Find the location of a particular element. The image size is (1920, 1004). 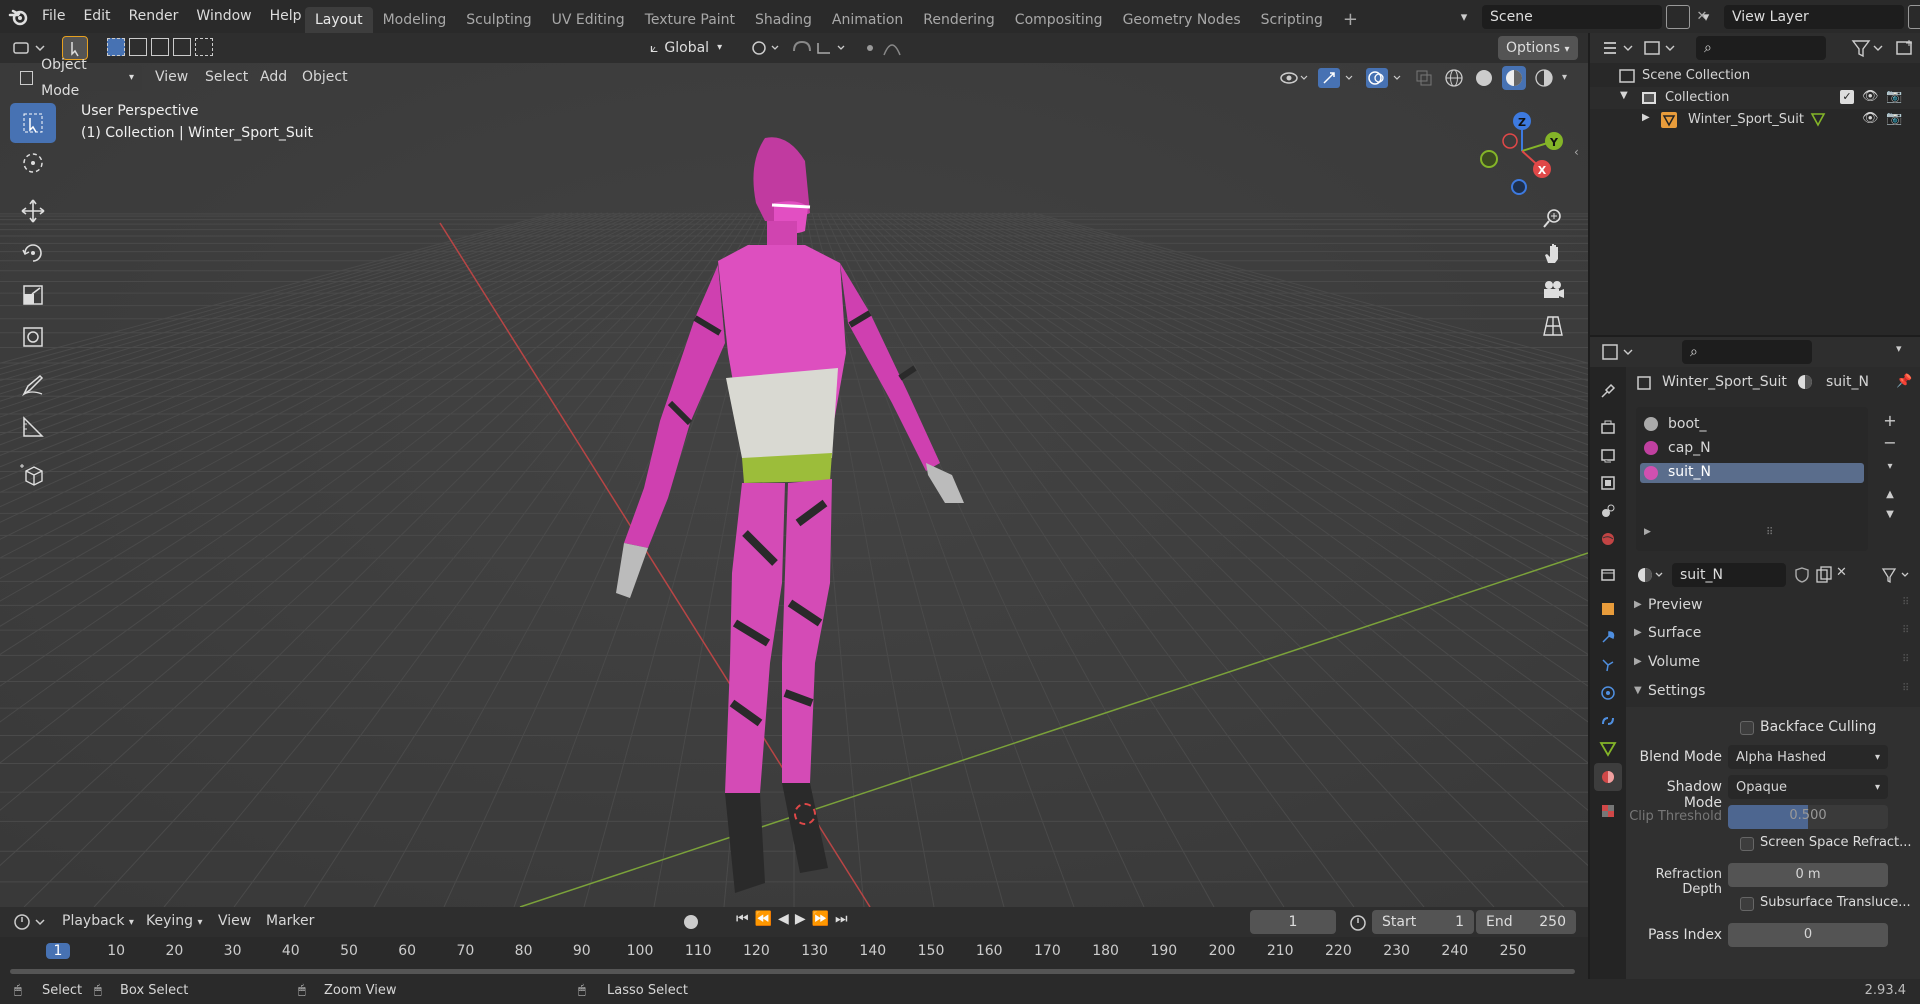

blender-logo-icon is located at coordinates (18, 17).